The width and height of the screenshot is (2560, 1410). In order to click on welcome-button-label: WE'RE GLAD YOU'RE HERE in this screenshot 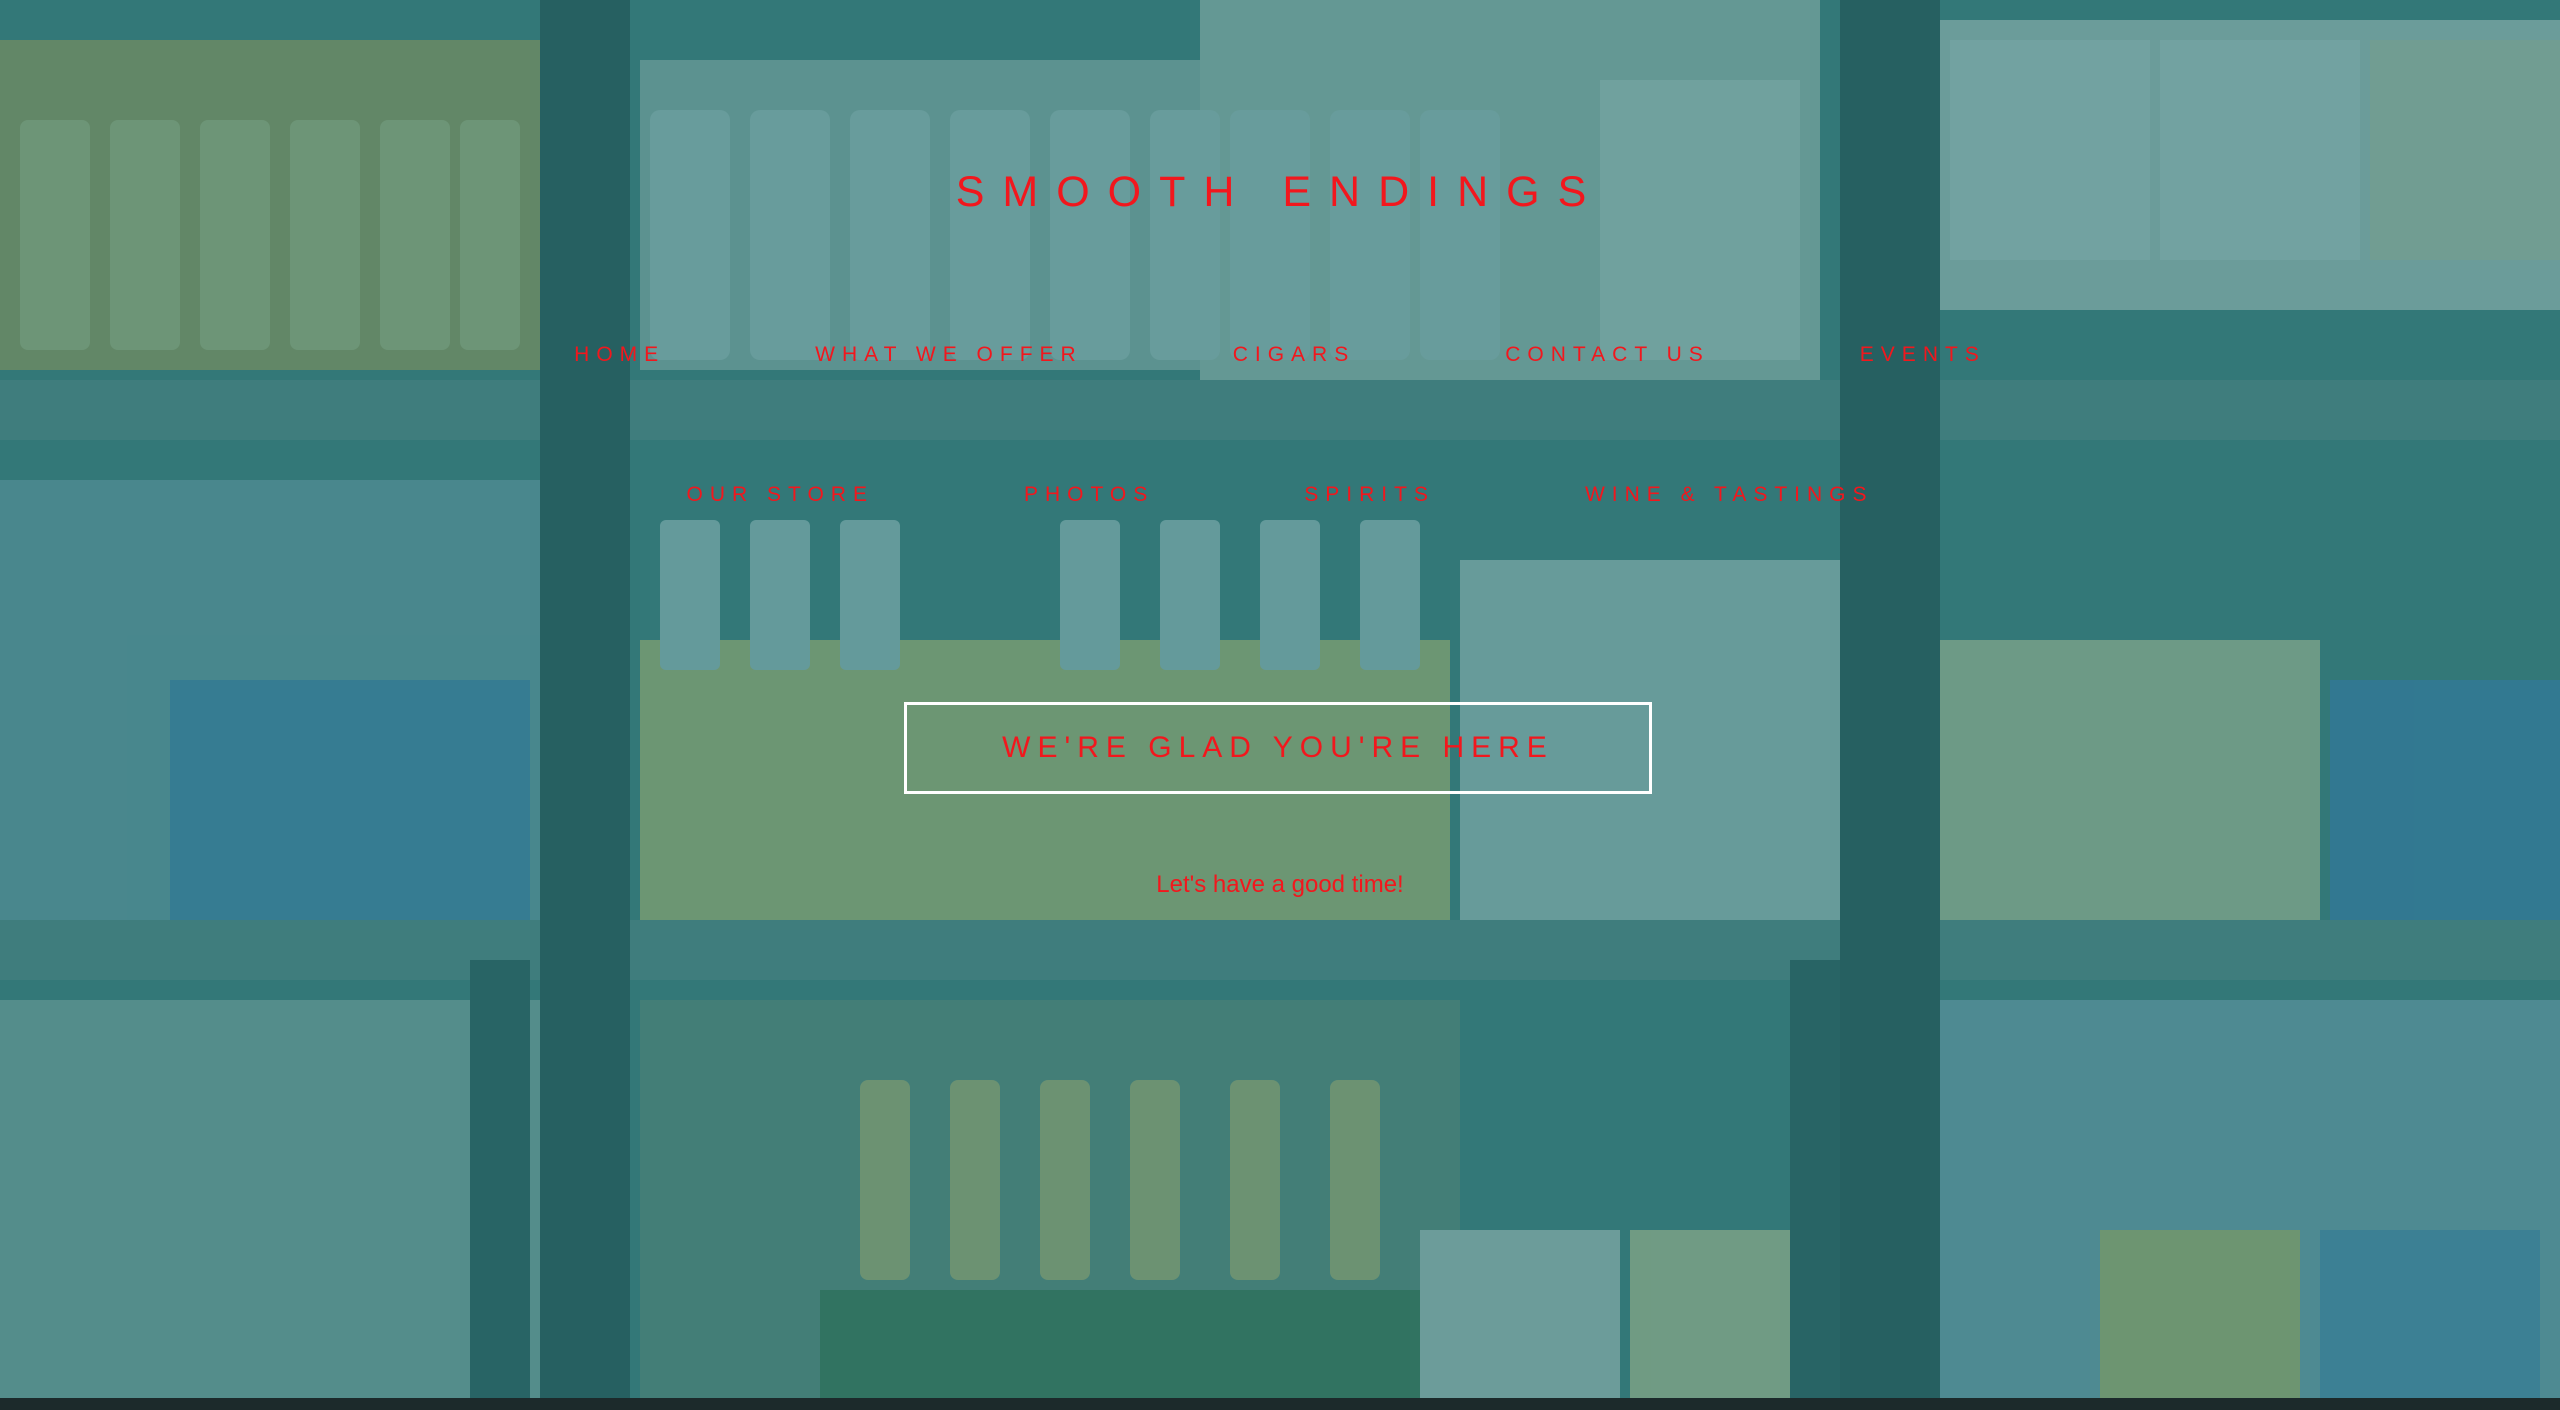, I will do `click(1278, 747)`.